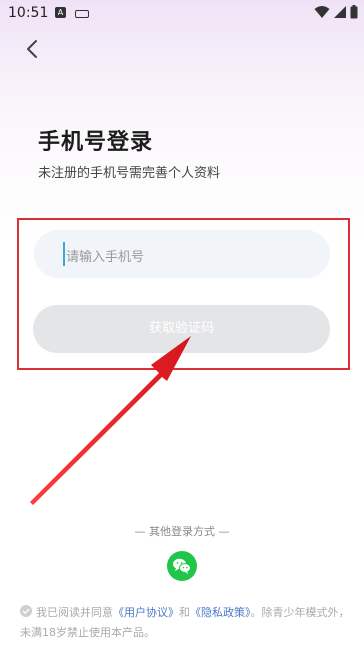 This screenshot has height=648, width=364. I want to click on battery-icon, so click(354, 12).